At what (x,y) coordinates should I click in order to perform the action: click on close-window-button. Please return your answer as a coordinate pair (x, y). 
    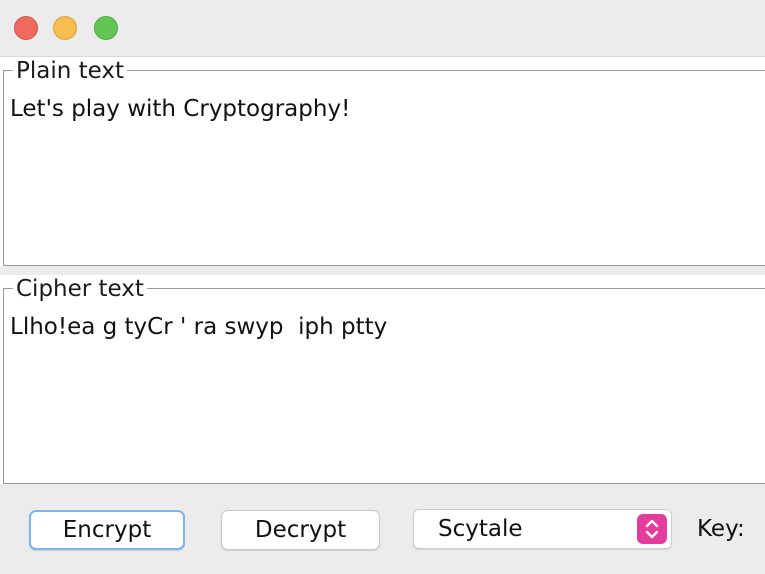
    Looking at the image, I should click on (26, 28).